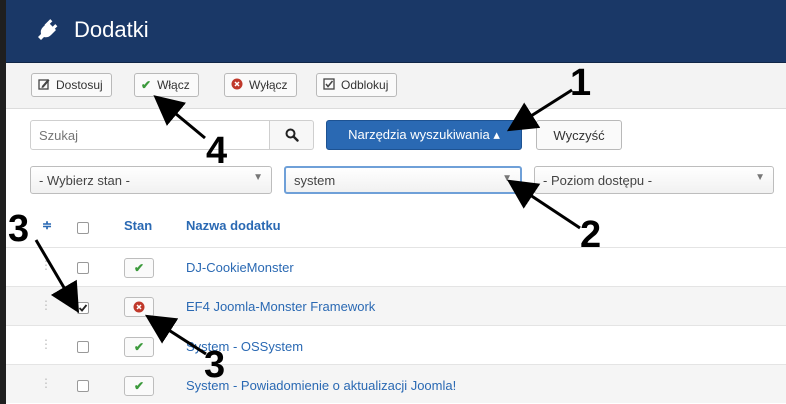 The height and width of the screenshot is (404, 786). I want to click on annotation-label-3a: 3, so click(19, 229).